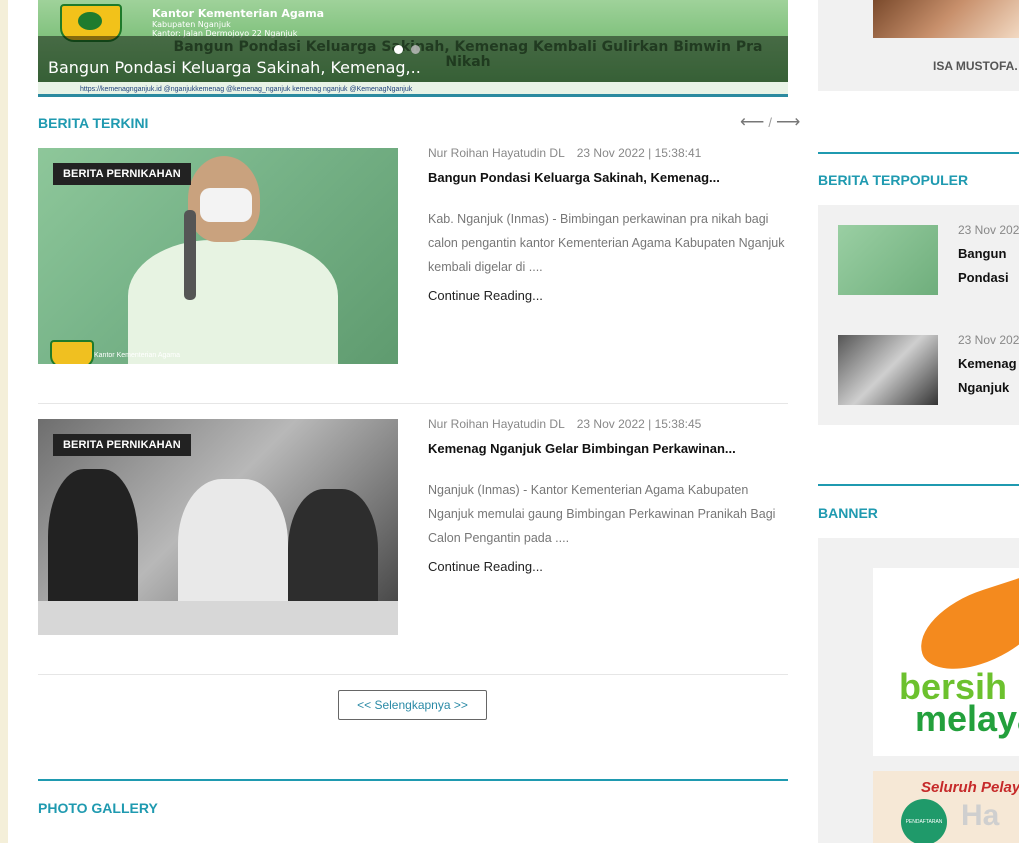  What do you see at coordinates (788, 121) in the screenshot?
I see `arrow-right-icon: ⟶` at bounding box center [788, 121].